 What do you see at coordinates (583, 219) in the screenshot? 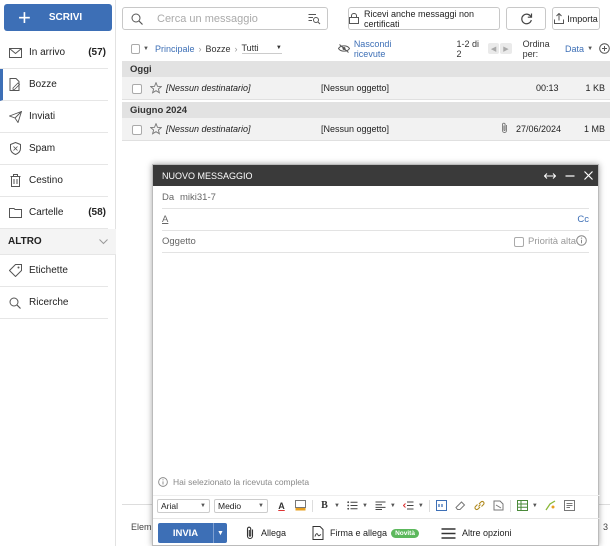
I see `cc-link: Cc` at bounding box center [583, 219].